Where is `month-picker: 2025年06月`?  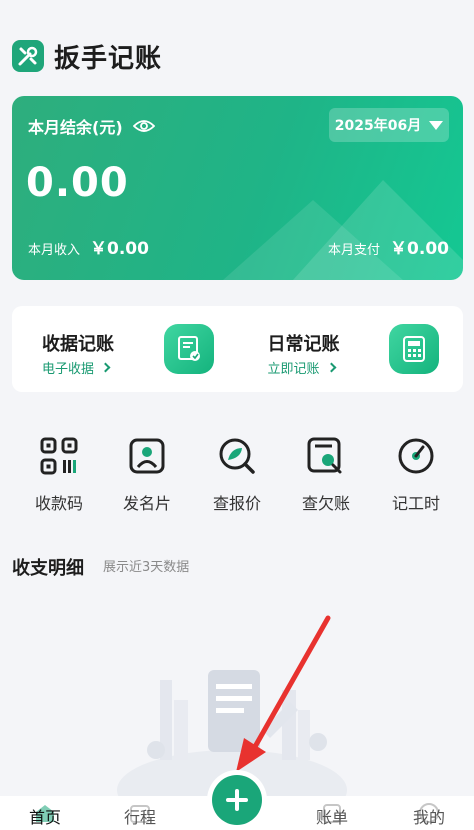
month-picker: 2025年06月 is located at coordinates (389, 125).